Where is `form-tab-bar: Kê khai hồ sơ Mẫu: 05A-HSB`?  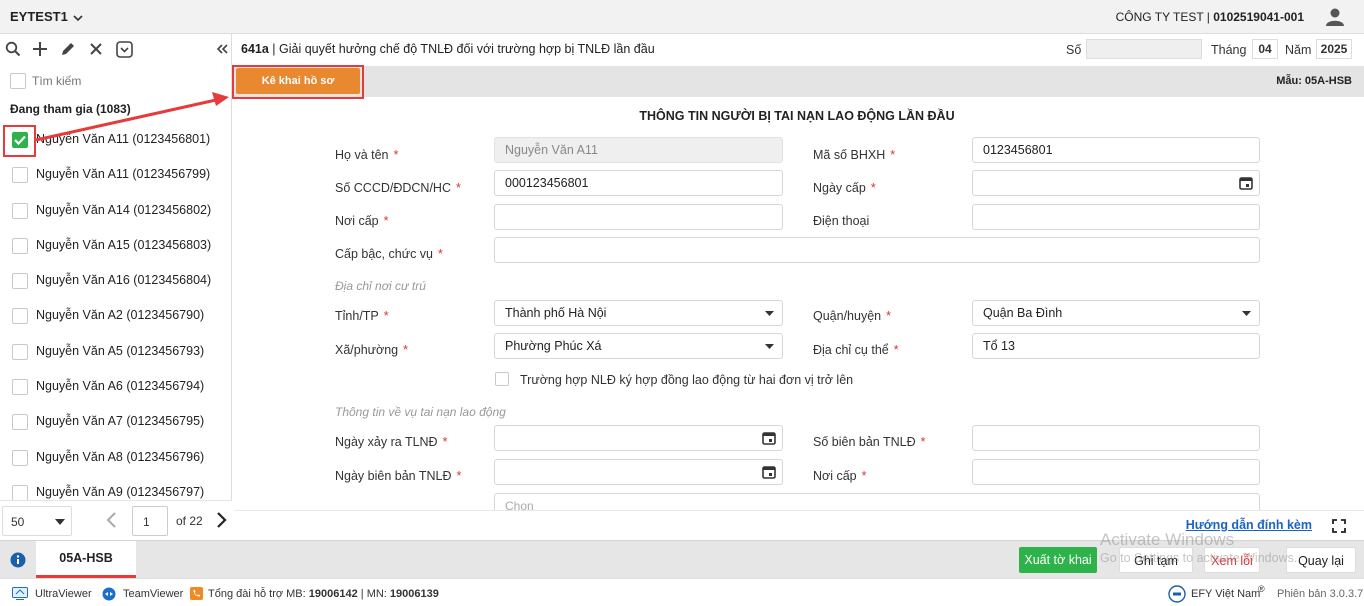 form-tab-bar: Kê khai hồ sơ Mẫu: 05A-HSB is located at coordinates (799, 81).